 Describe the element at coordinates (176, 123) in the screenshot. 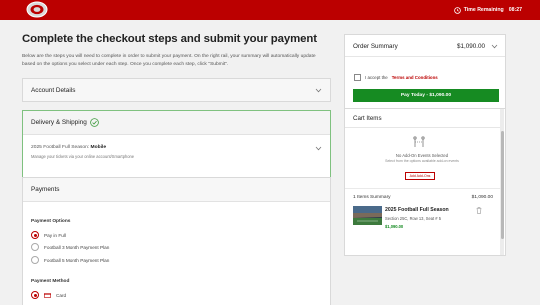

I see `delivery-shipping-header: Delivery & Shipping` at that location.